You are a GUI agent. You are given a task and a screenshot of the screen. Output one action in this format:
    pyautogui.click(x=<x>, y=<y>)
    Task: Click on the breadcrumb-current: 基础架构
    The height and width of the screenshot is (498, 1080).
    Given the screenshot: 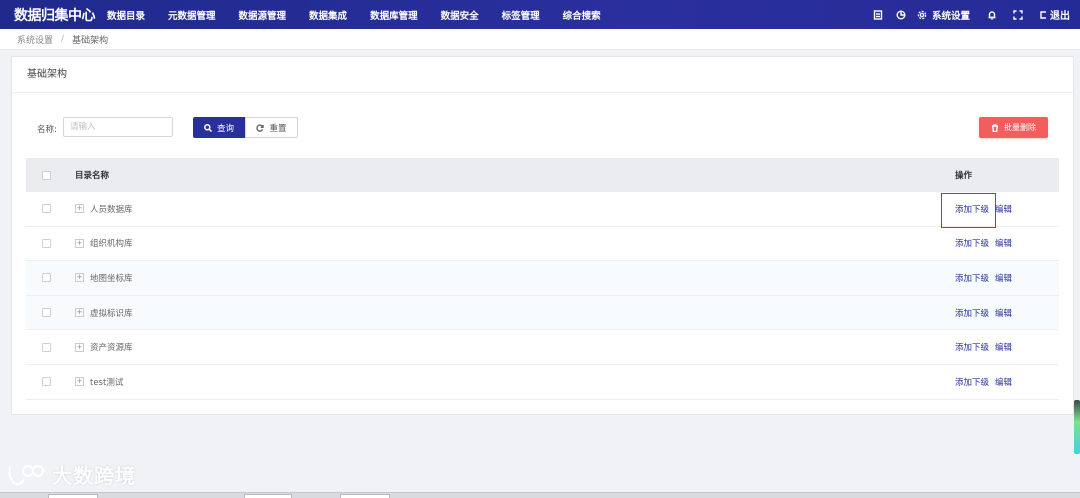 What is the action you would take?
    pyautogui.click(x=90, y=40)
    